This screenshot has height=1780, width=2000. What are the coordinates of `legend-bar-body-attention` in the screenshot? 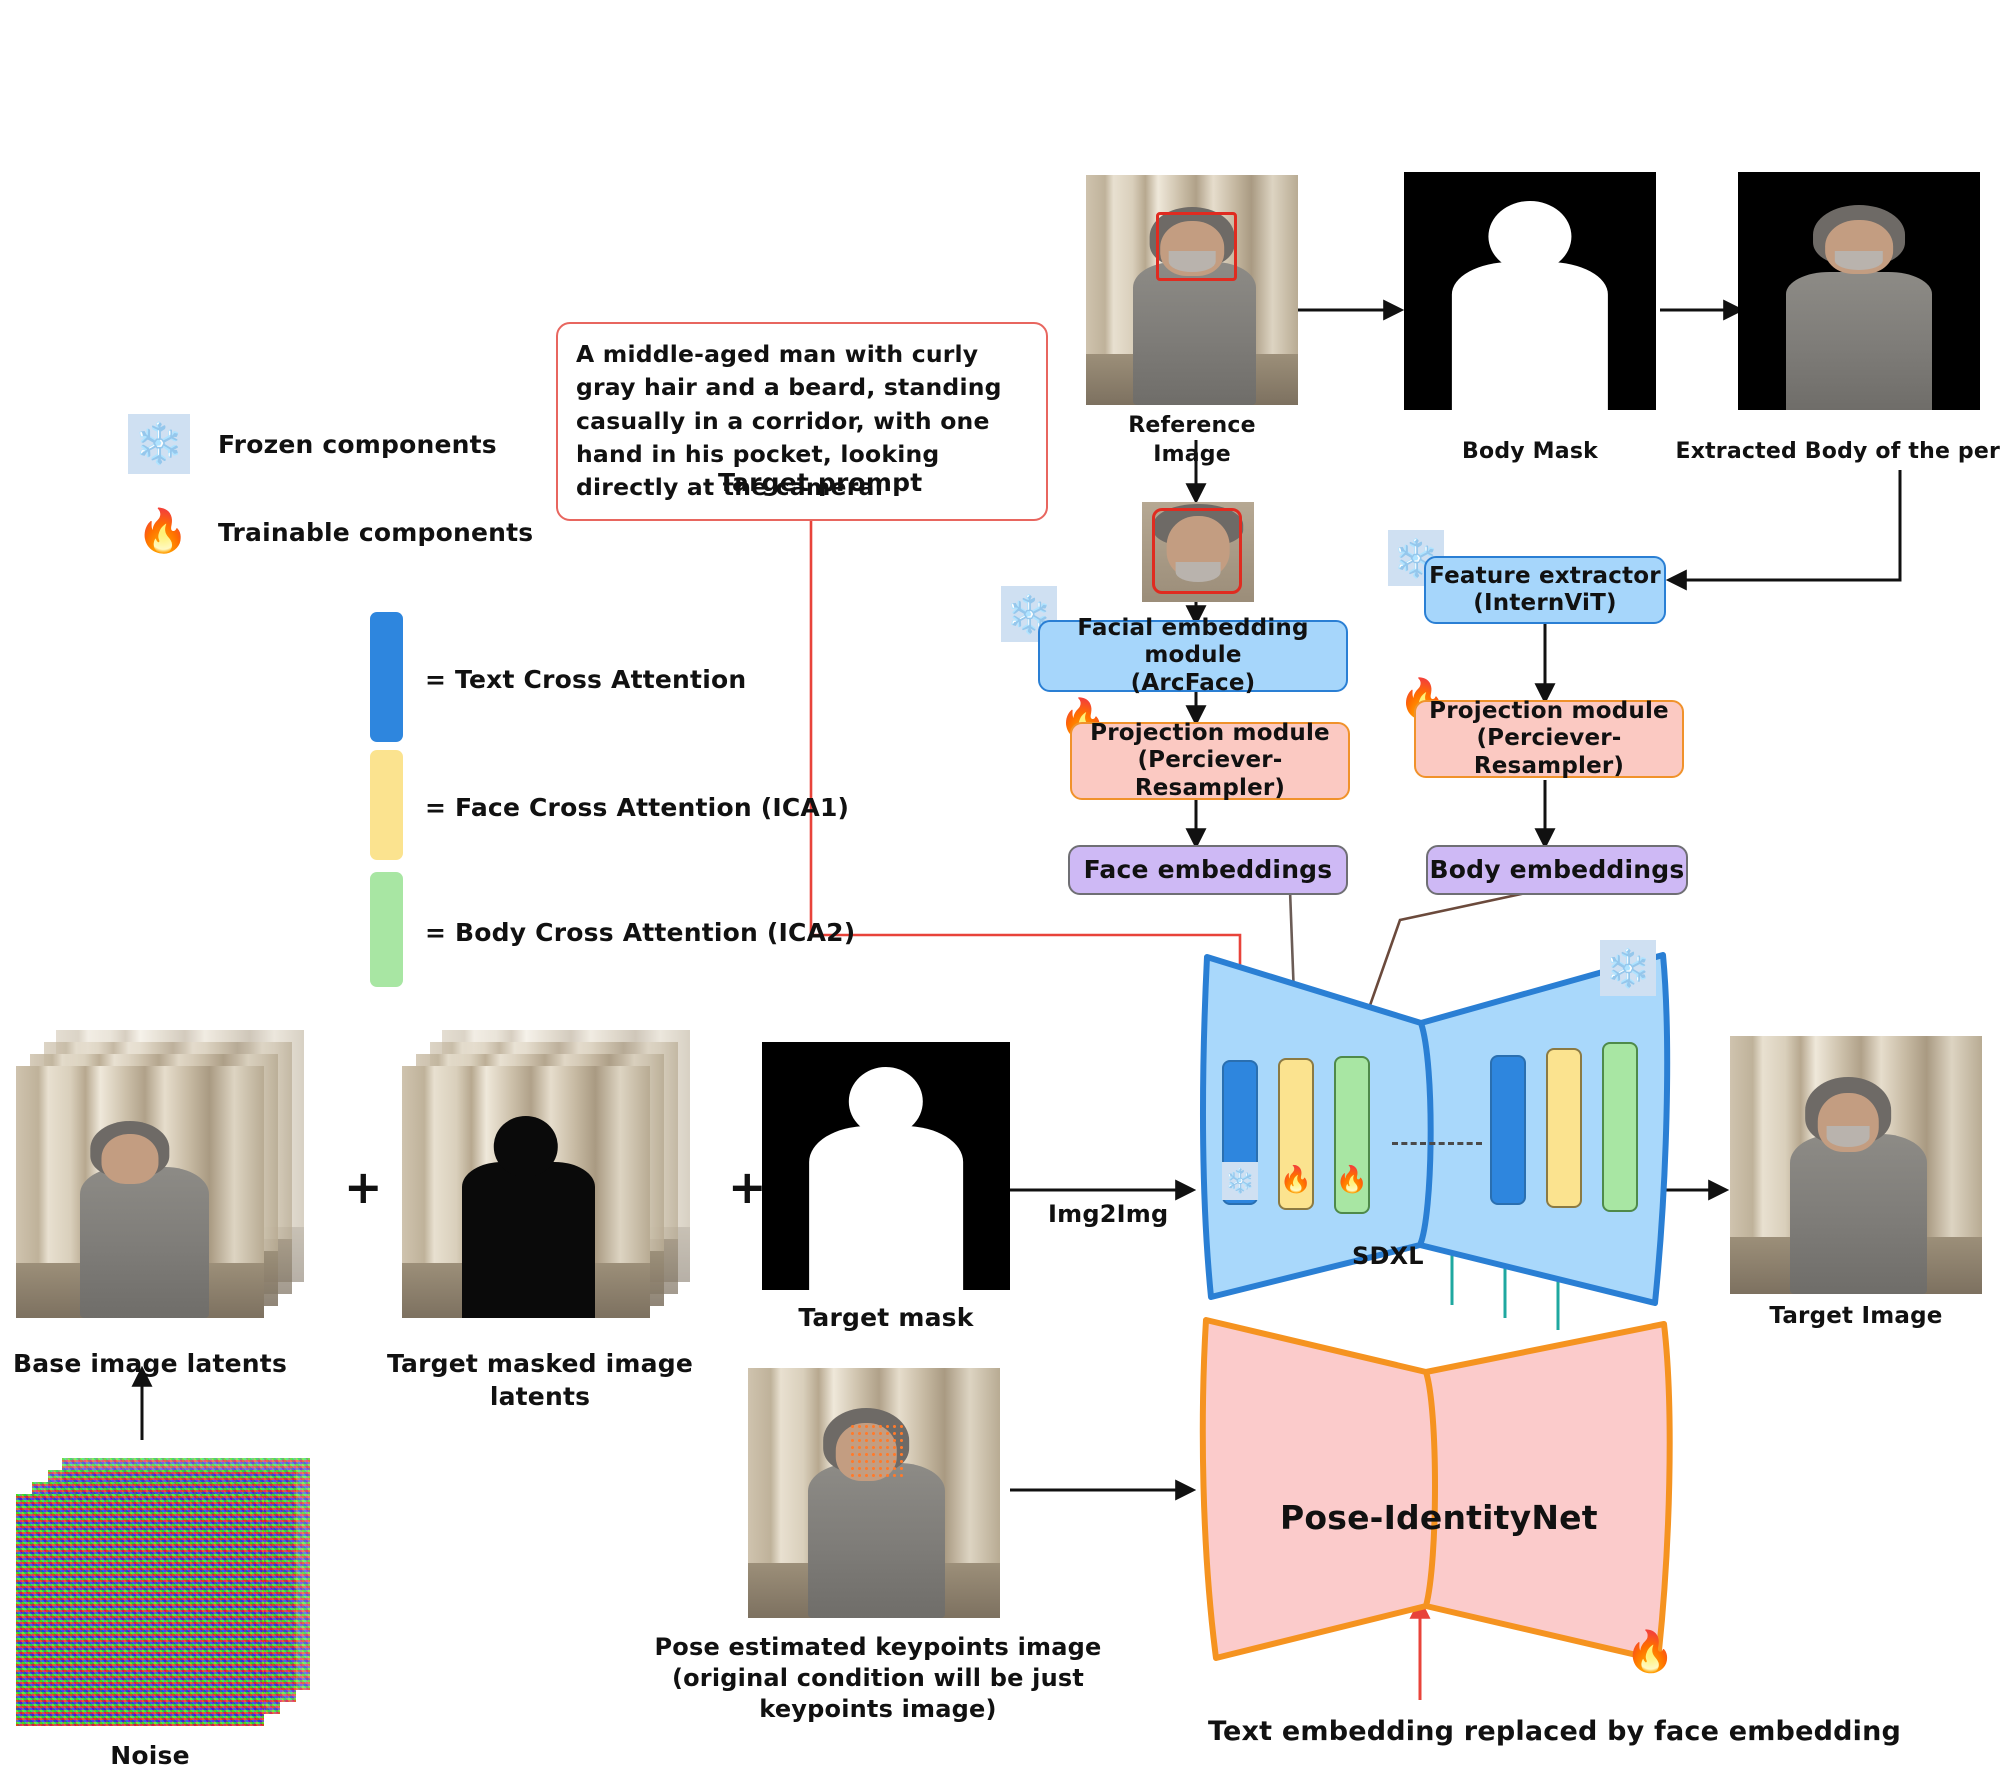 It's located at (386, 929).